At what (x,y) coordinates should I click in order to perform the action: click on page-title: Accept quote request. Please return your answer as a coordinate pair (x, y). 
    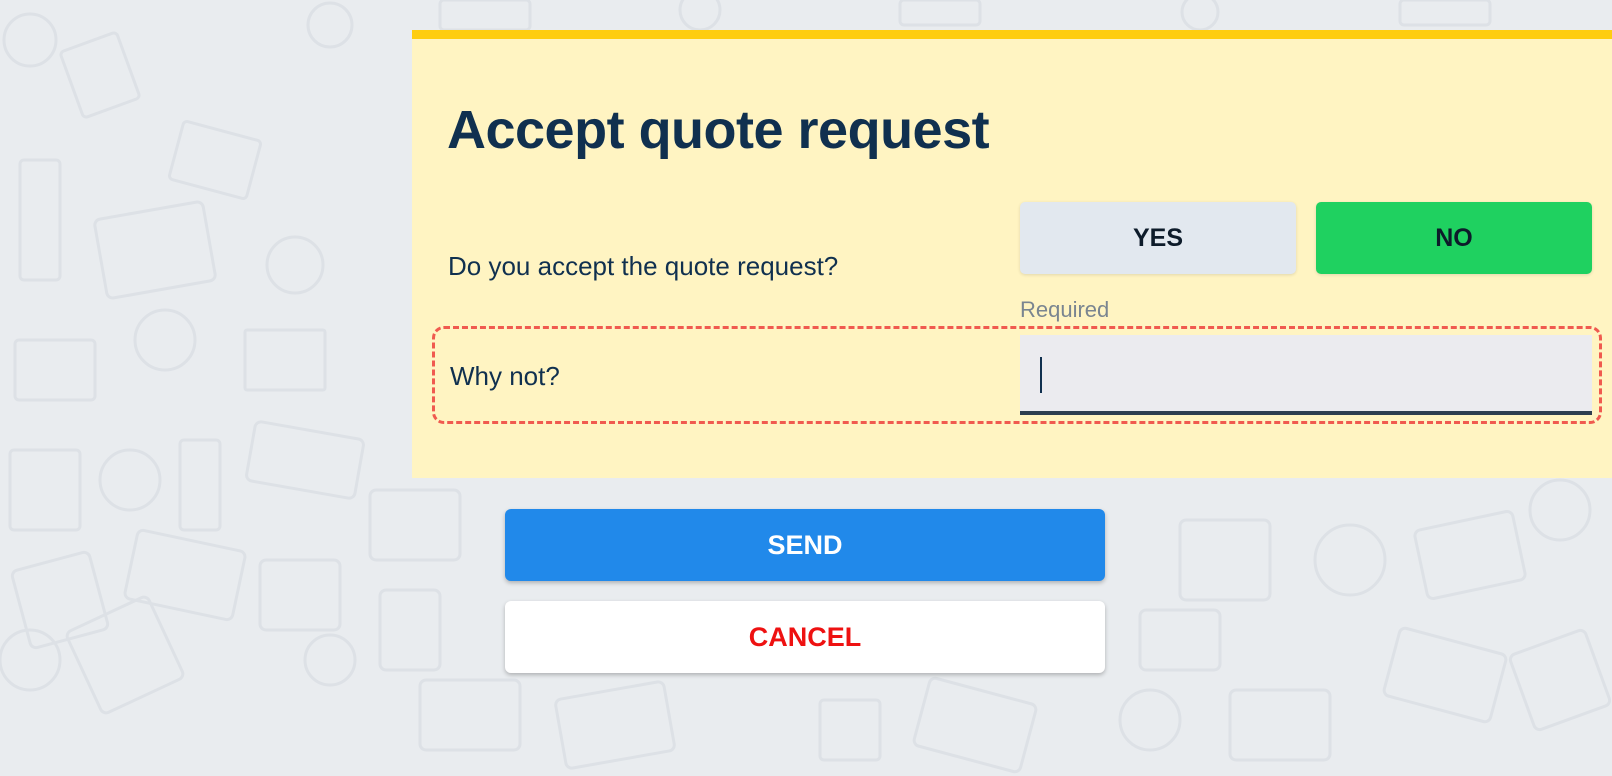
    Looking at the image, I should click on (718, 130).